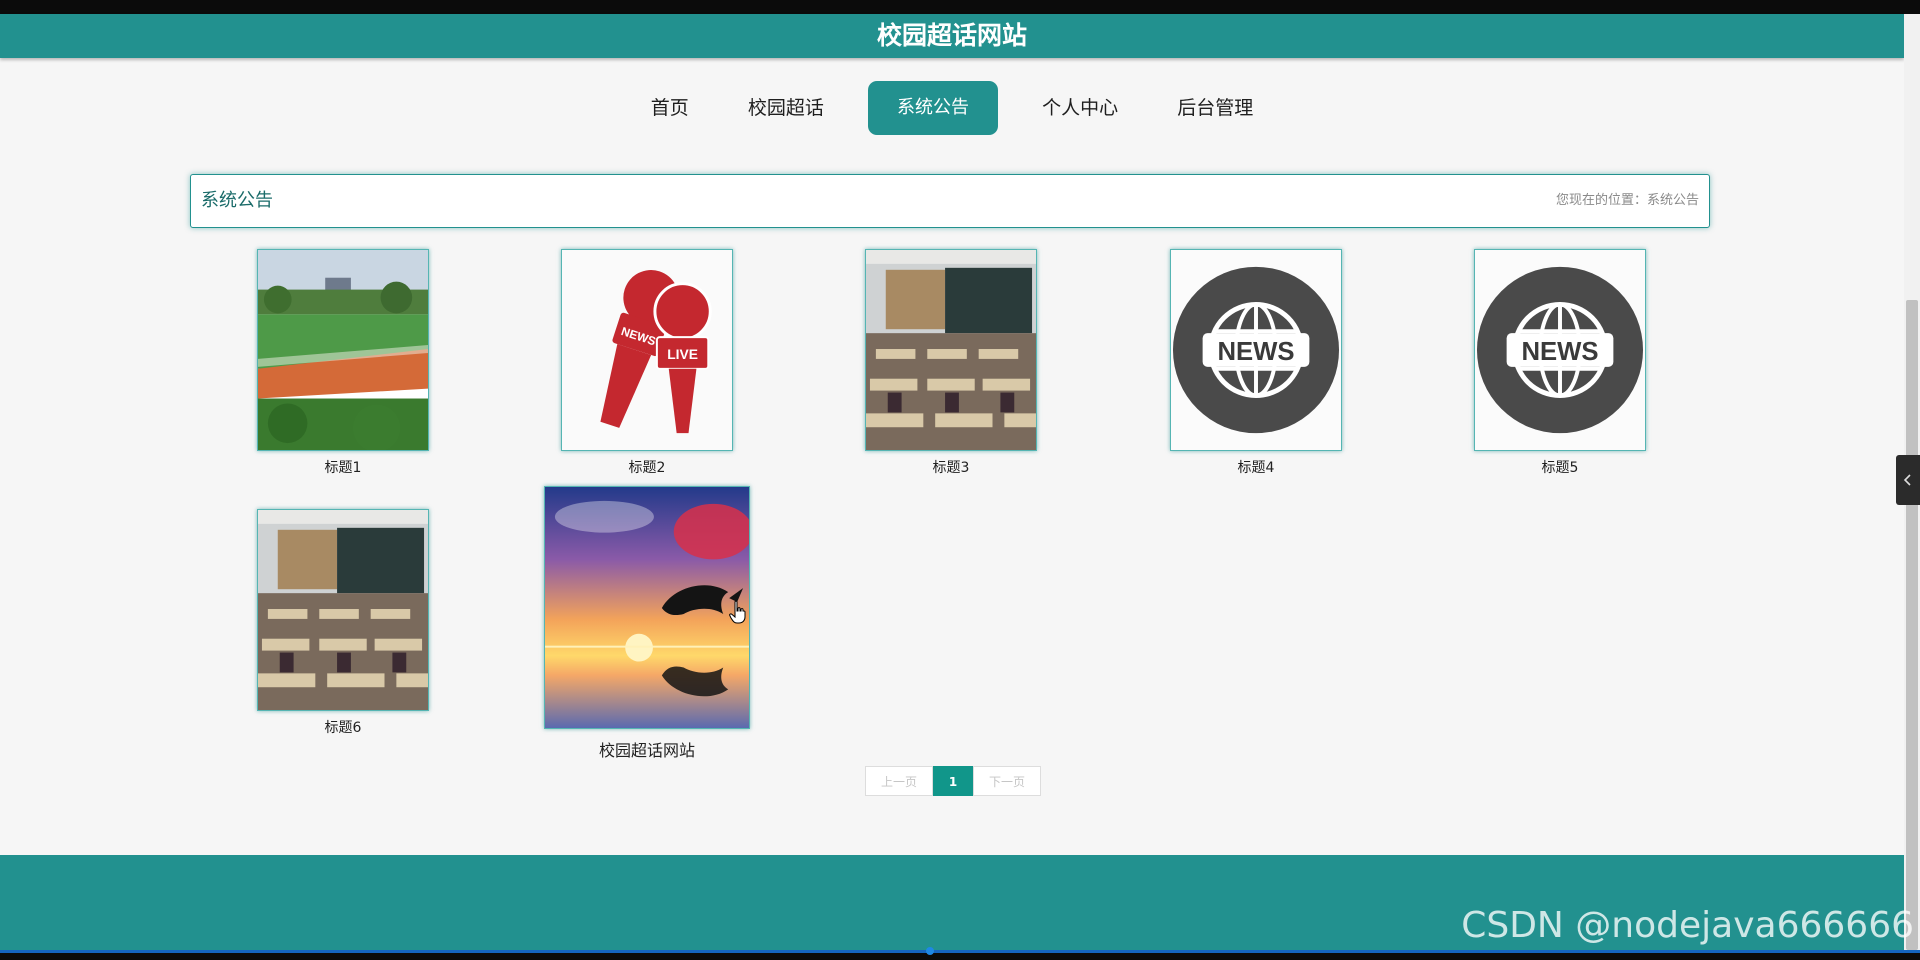 This screenshot has width=1920, height=960. I want to click on breadcrumb-bar: 系统公告 您现在的位置：系统公告, so click(950, 201).